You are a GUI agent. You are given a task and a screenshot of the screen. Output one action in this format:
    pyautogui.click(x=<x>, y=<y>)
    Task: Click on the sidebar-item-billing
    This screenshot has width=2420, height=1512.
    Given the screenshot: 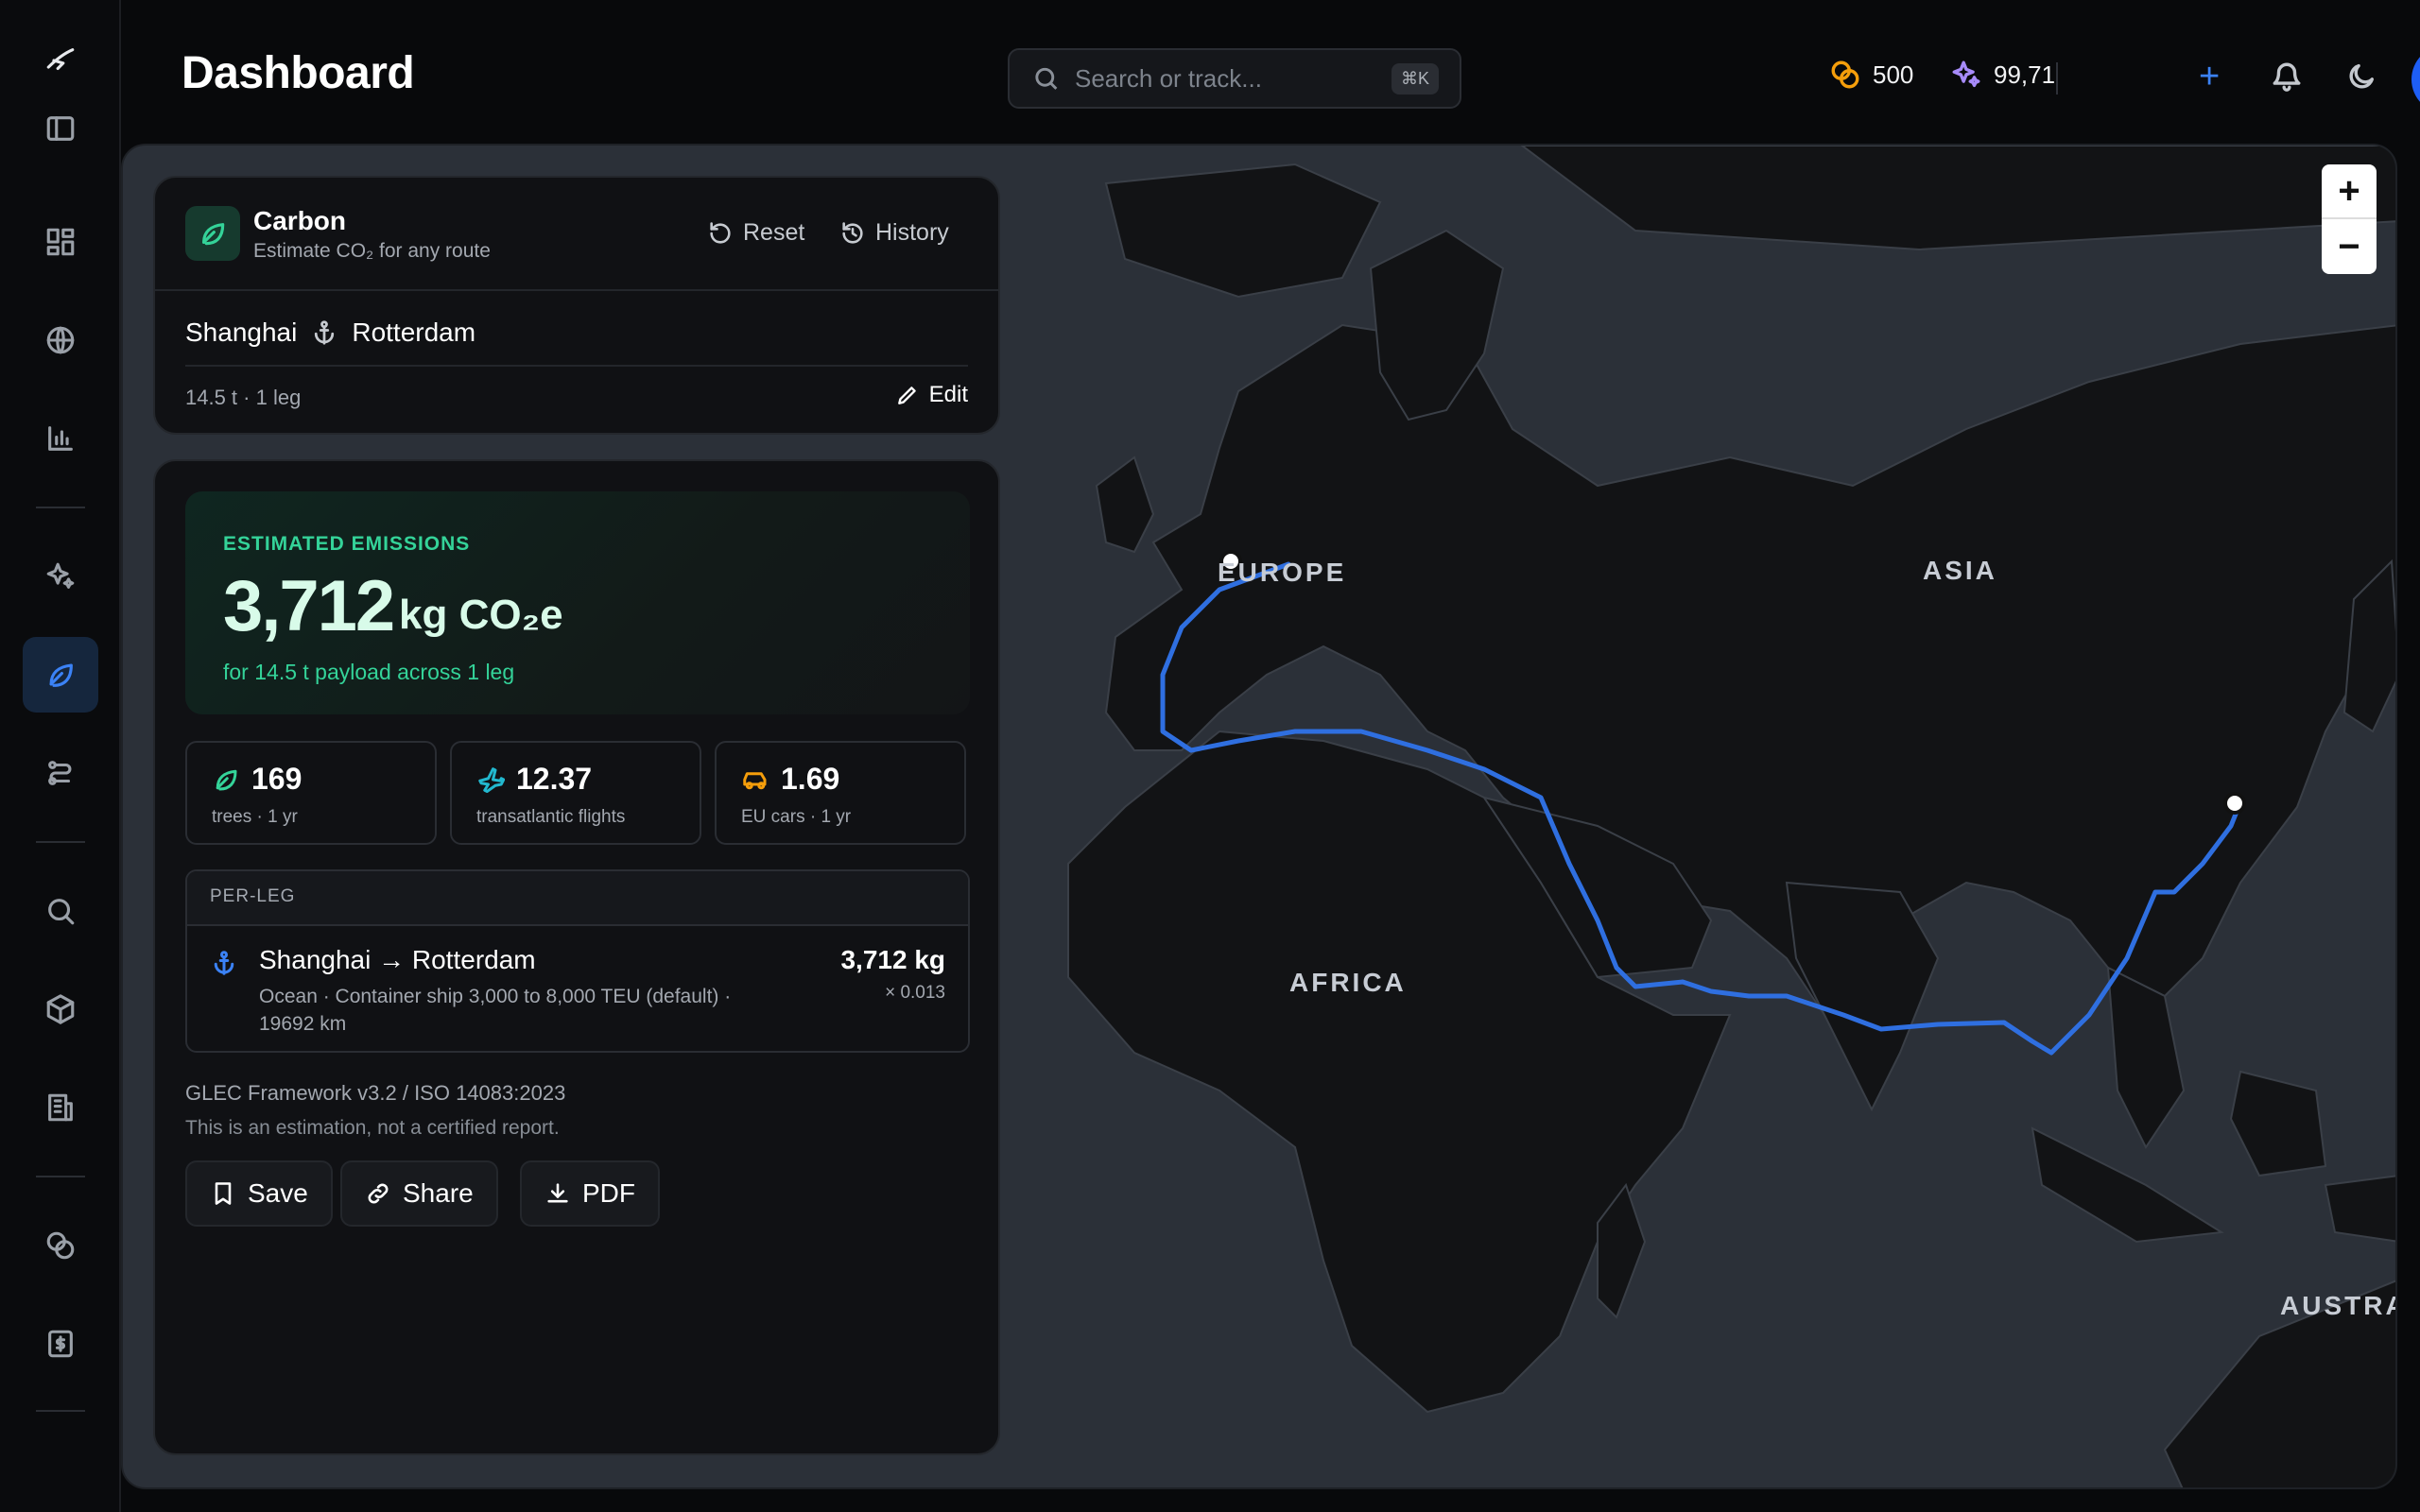 What is the action you would take?
    pyautogui.click(x=60, y=1344)
    